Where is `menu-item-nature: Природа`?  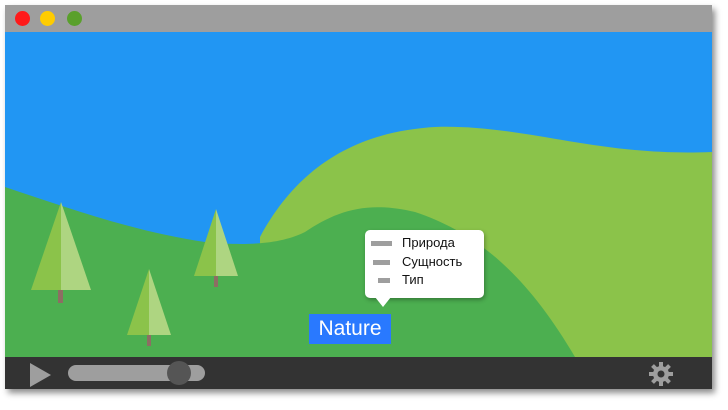 menu-item-nature: Природа is located at coordinates (424, 243).